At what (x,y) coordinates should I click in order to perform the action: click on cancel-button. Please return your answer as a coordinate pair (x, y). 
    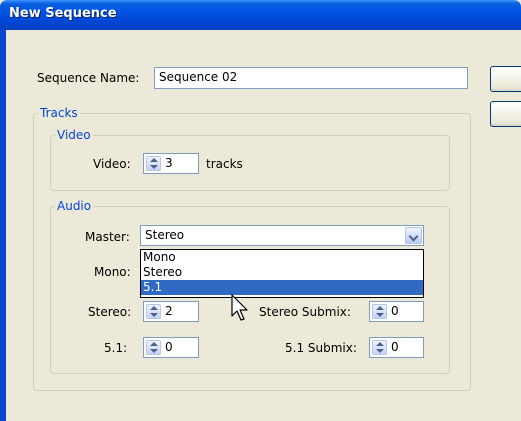
    Looking at the image, I should click on (505, 114).